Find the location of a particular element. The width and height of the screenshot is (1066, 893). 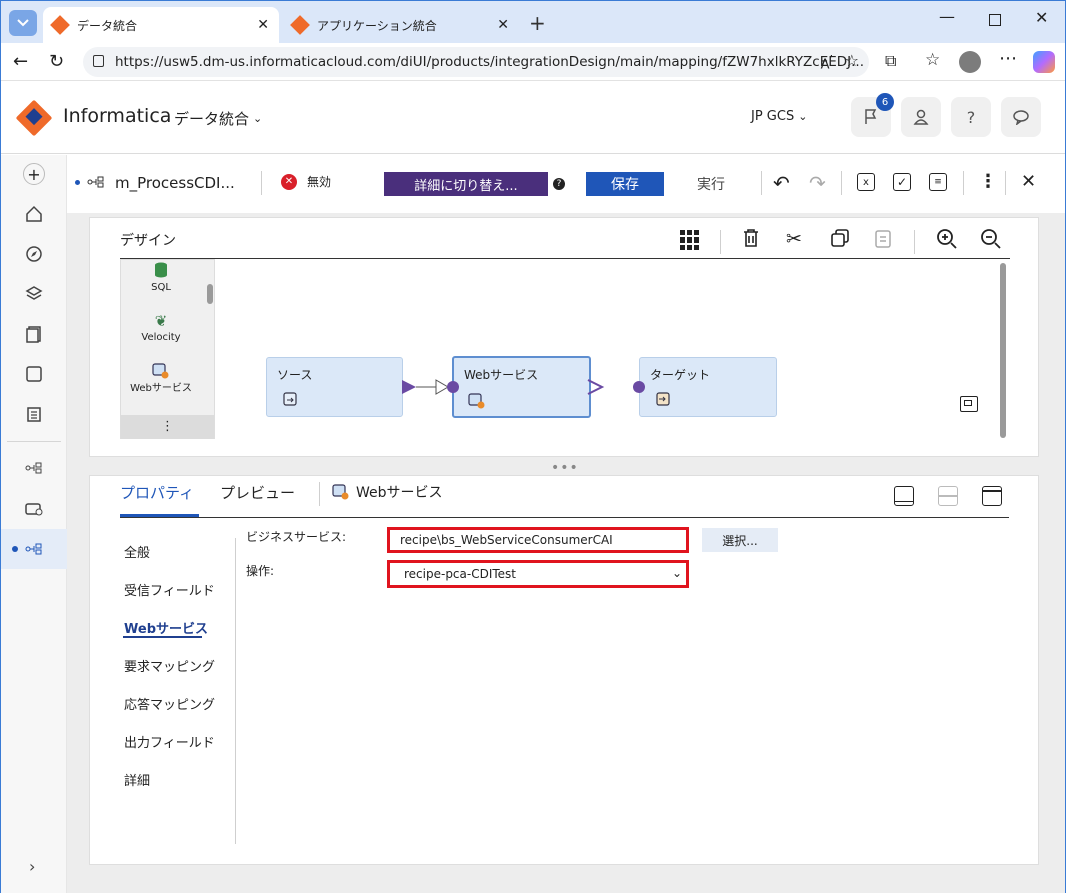

parameters-icon: x is located at coordinates (866, 182).